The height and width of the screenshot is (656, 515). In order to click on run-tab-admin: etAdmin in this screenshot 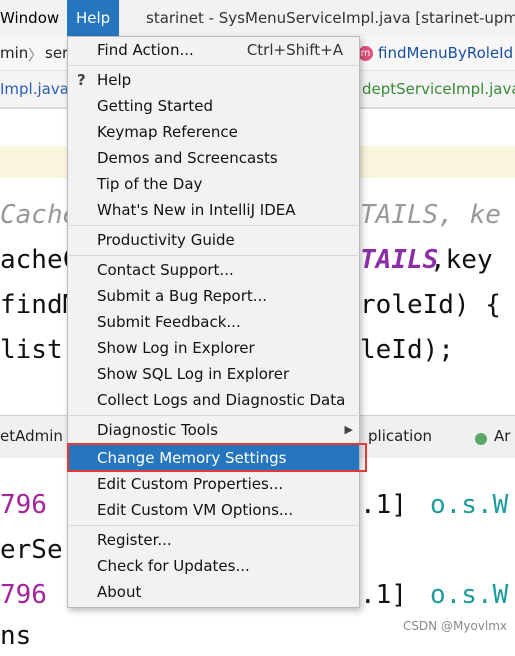, I will do `click(31, 436)`.